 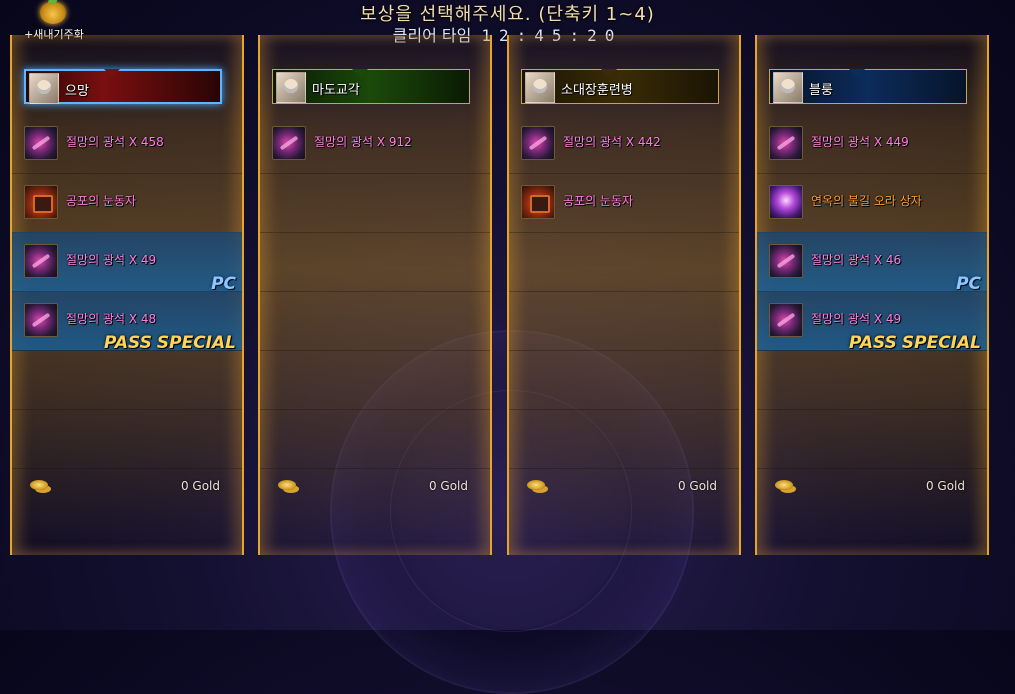 What do you see at coordinates (77, 91) in the screenshot?
I see `player-name: 으망` at bounding box center [77, 91].